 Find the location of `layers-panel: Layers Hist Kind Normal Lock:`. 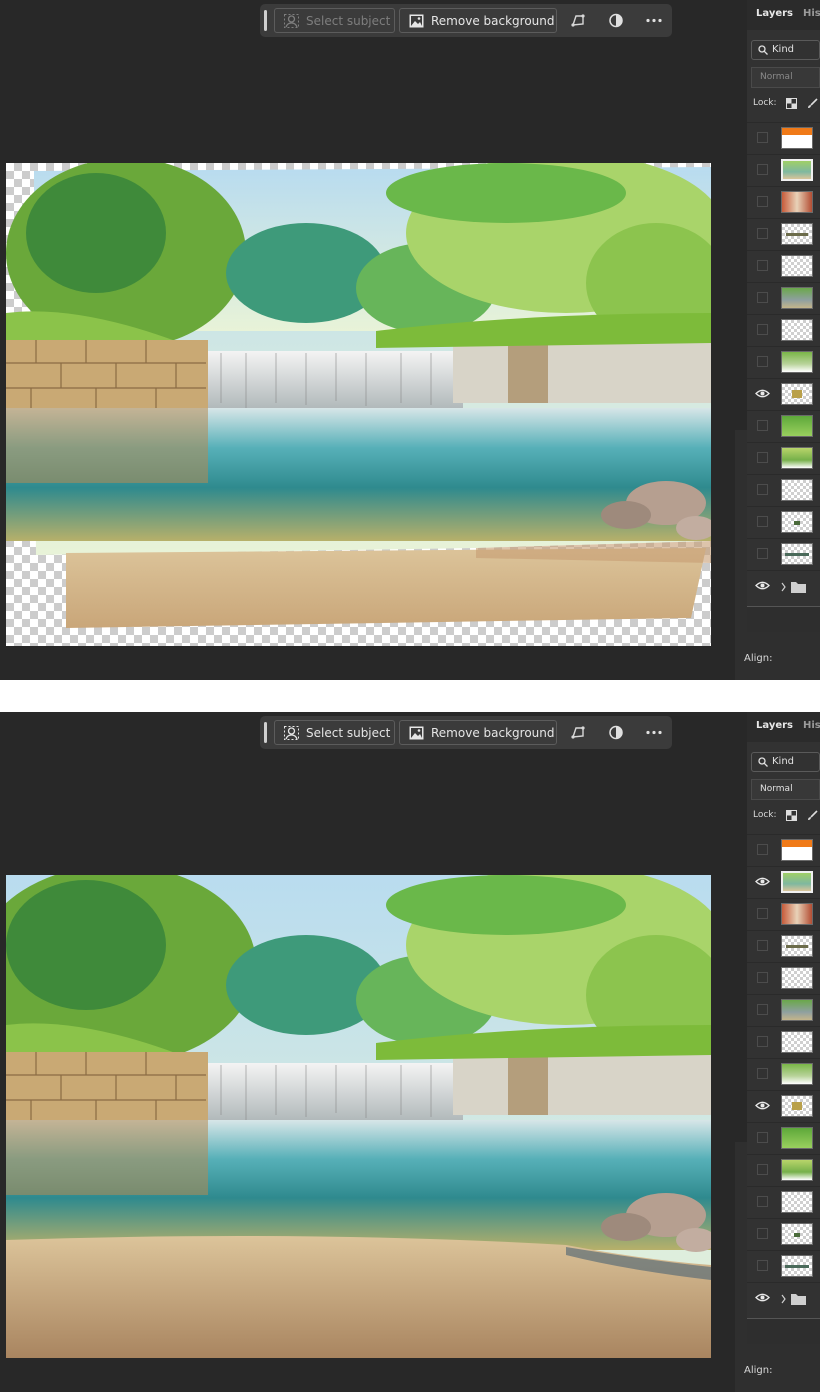

layers-panel: Layers Hist Kind Normal Lock: is located at coordinates (783, 1028).